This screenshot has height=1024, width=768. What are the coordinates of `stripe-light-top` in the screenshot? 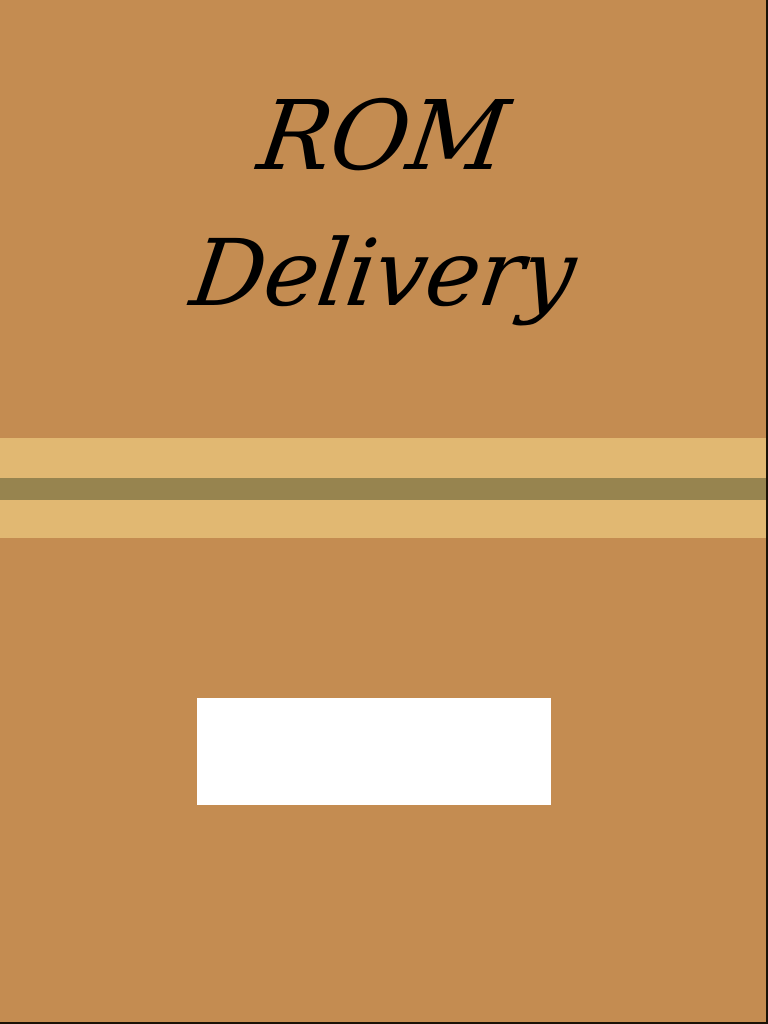 It's located at (383, 458).